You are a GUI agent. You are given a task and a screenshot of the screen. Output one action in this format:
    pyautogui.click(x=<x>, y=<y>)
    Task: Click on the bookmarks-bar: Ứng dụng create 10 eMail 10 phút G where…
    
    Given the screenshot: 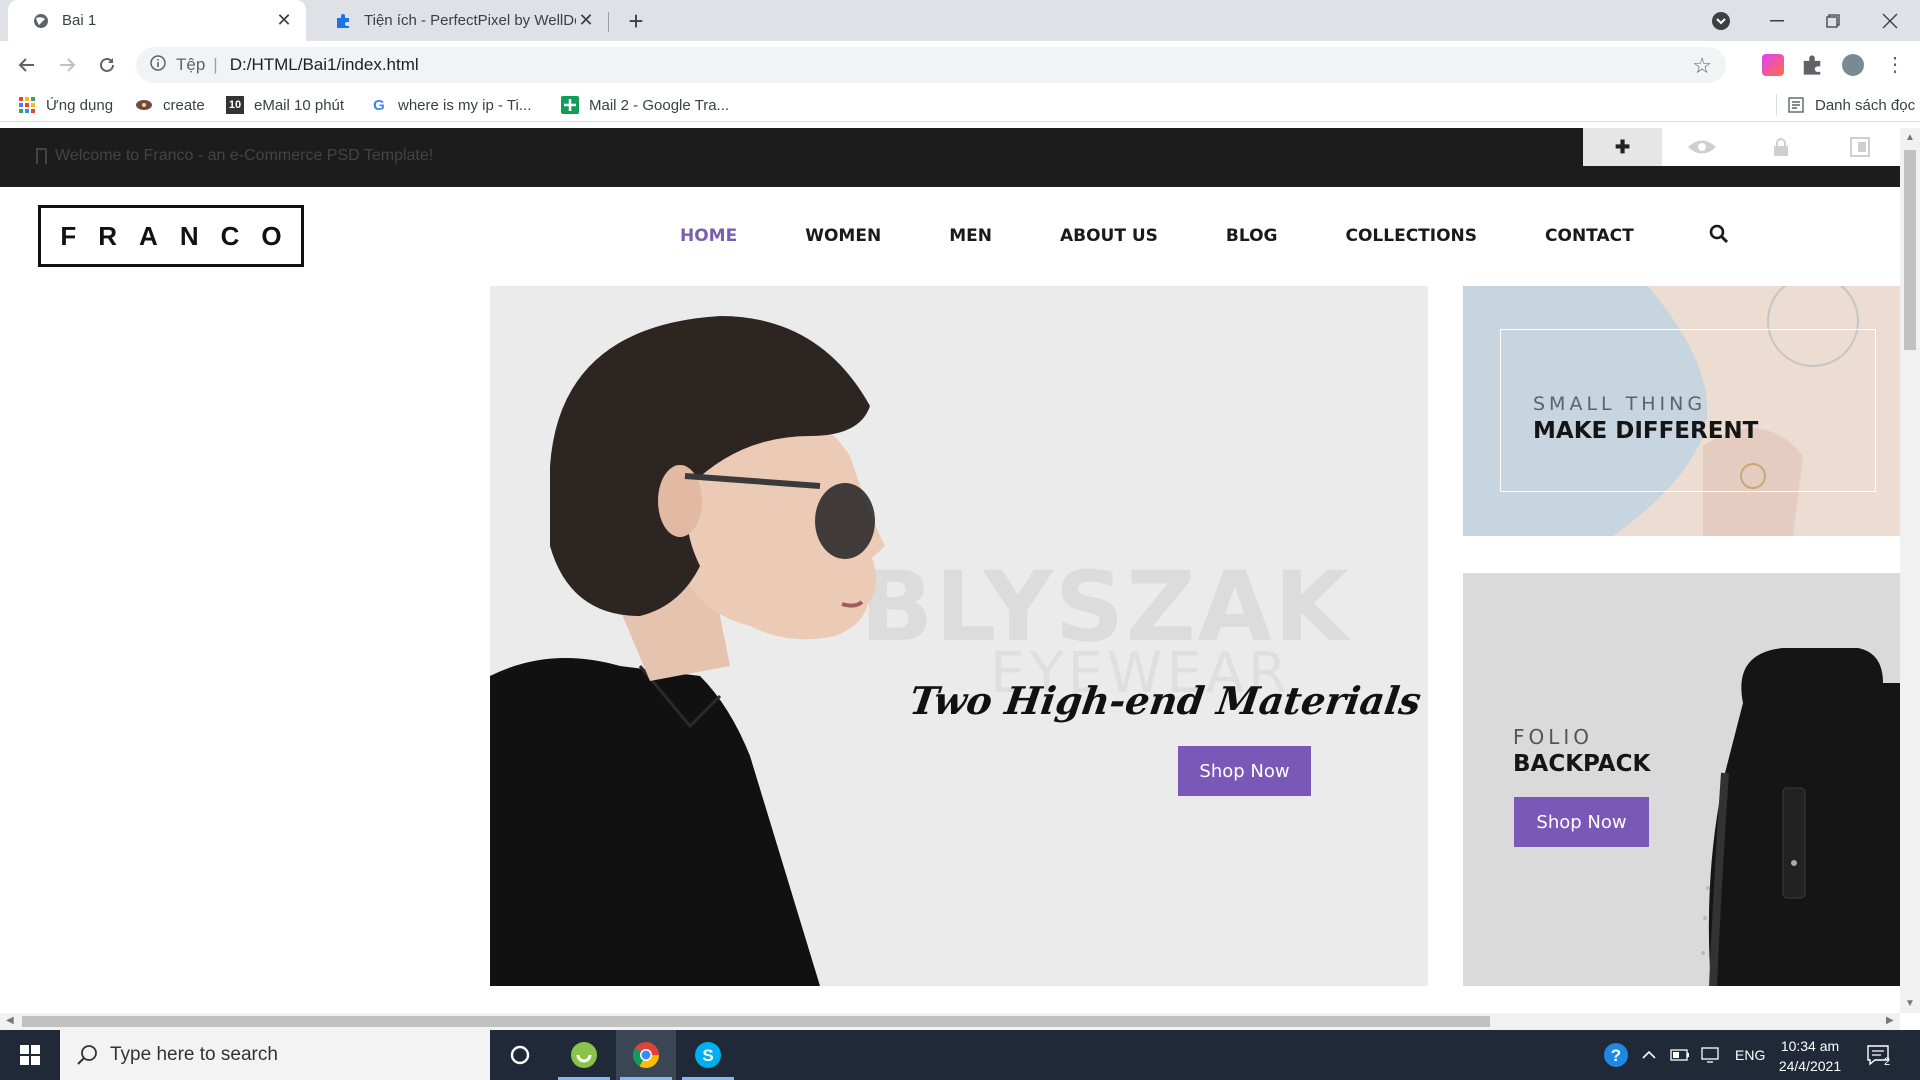 What is the action you would take?
    pyautogui.click(x=960, y=105)
    